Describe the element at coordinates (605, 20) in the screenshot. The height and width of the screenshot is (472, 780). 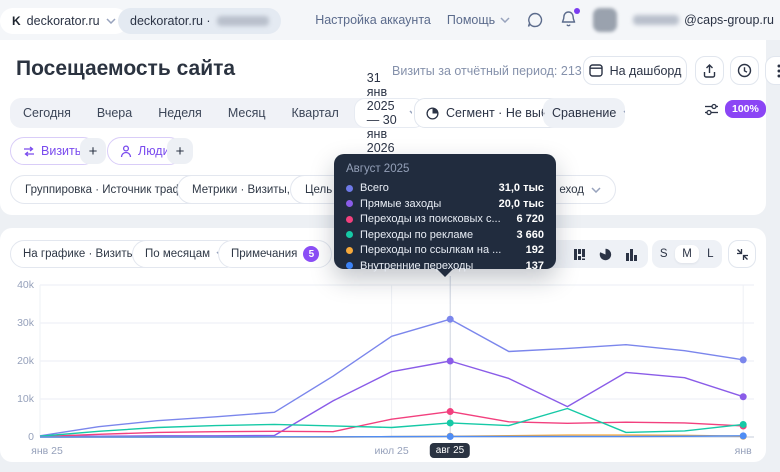
I see `avatar` at that location.